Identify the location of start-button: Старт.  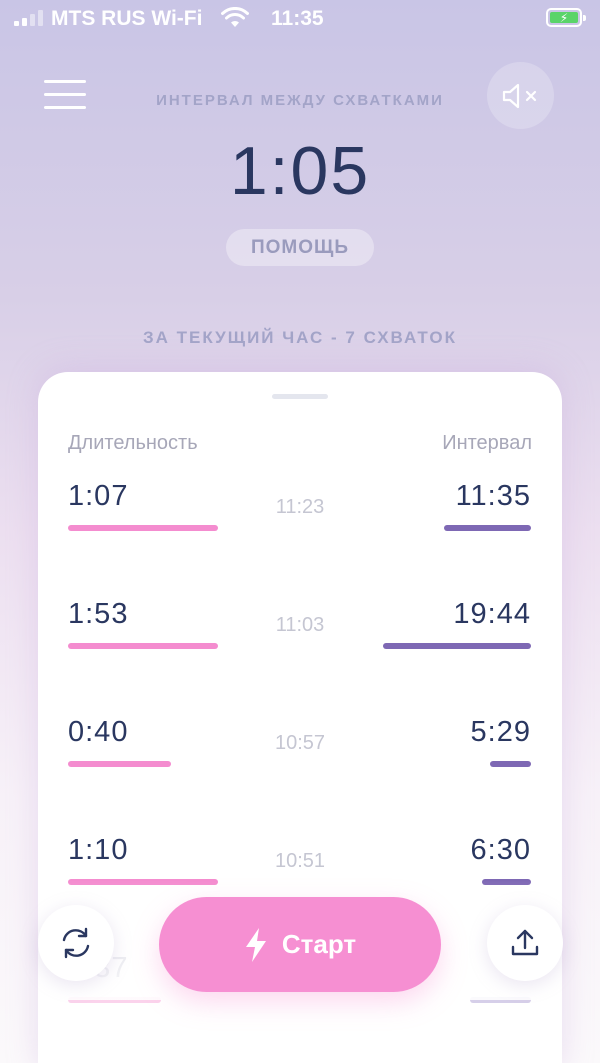
(300, 944).